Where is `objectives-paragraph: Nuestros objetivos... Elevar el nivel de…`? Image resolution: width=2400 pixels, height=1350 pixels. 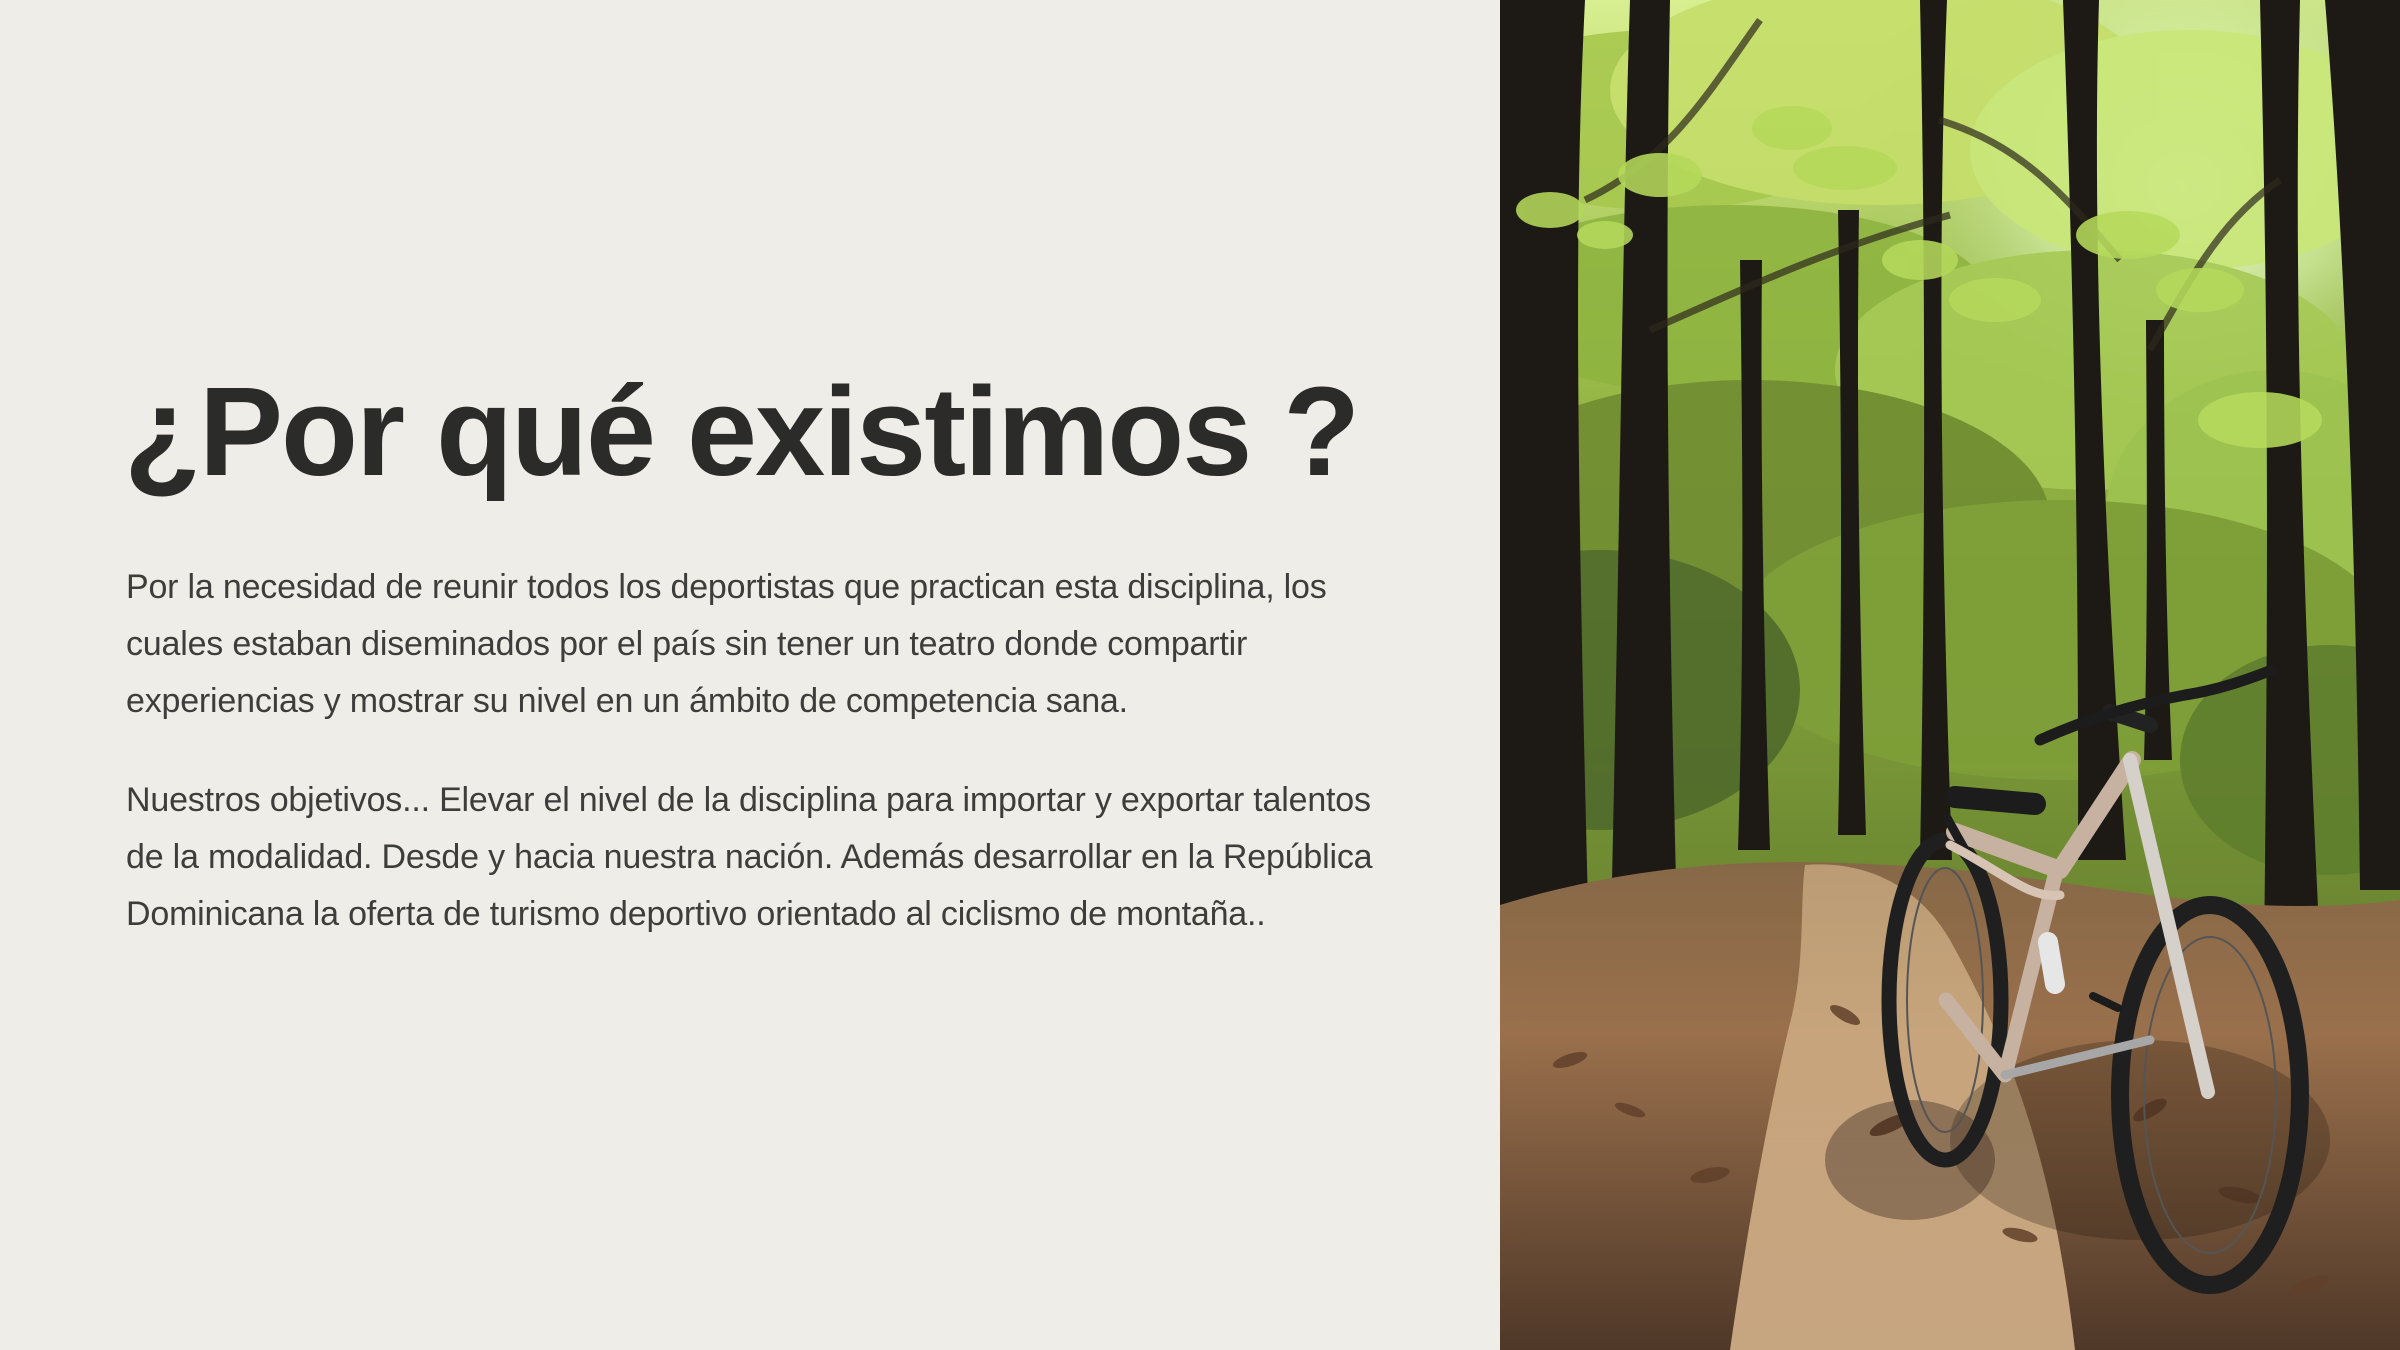
objectives-paragraph: Nuestros objetivos... Elevar el nivel de… is located at coordinates (749, 857).